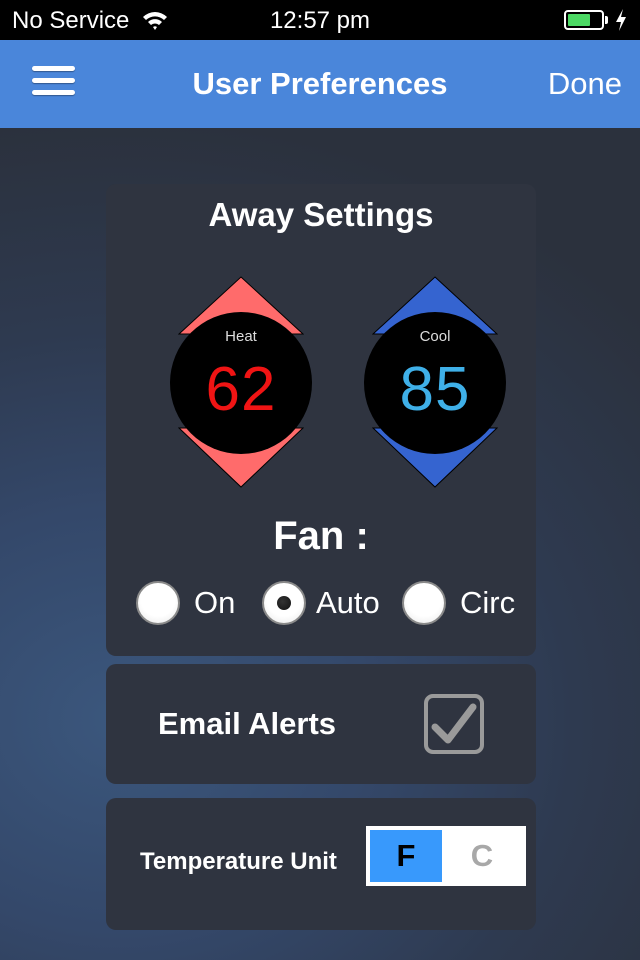 This screenshot has height=960, width=640. What do you see at coordinates (621, 20) in the screenshot?
I see `charging-bolt-icon` at bounding box center [621, 20].